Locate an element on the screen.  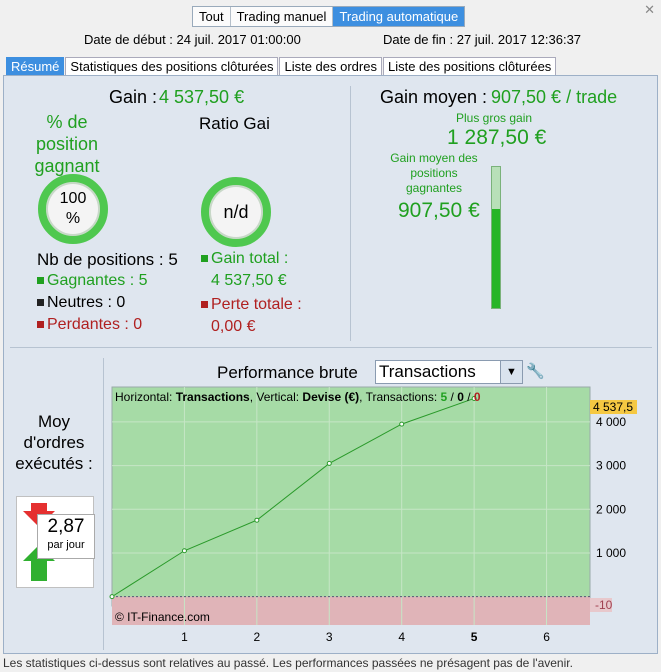
tab-resume: Résumé is located at coordinates (35, 66).